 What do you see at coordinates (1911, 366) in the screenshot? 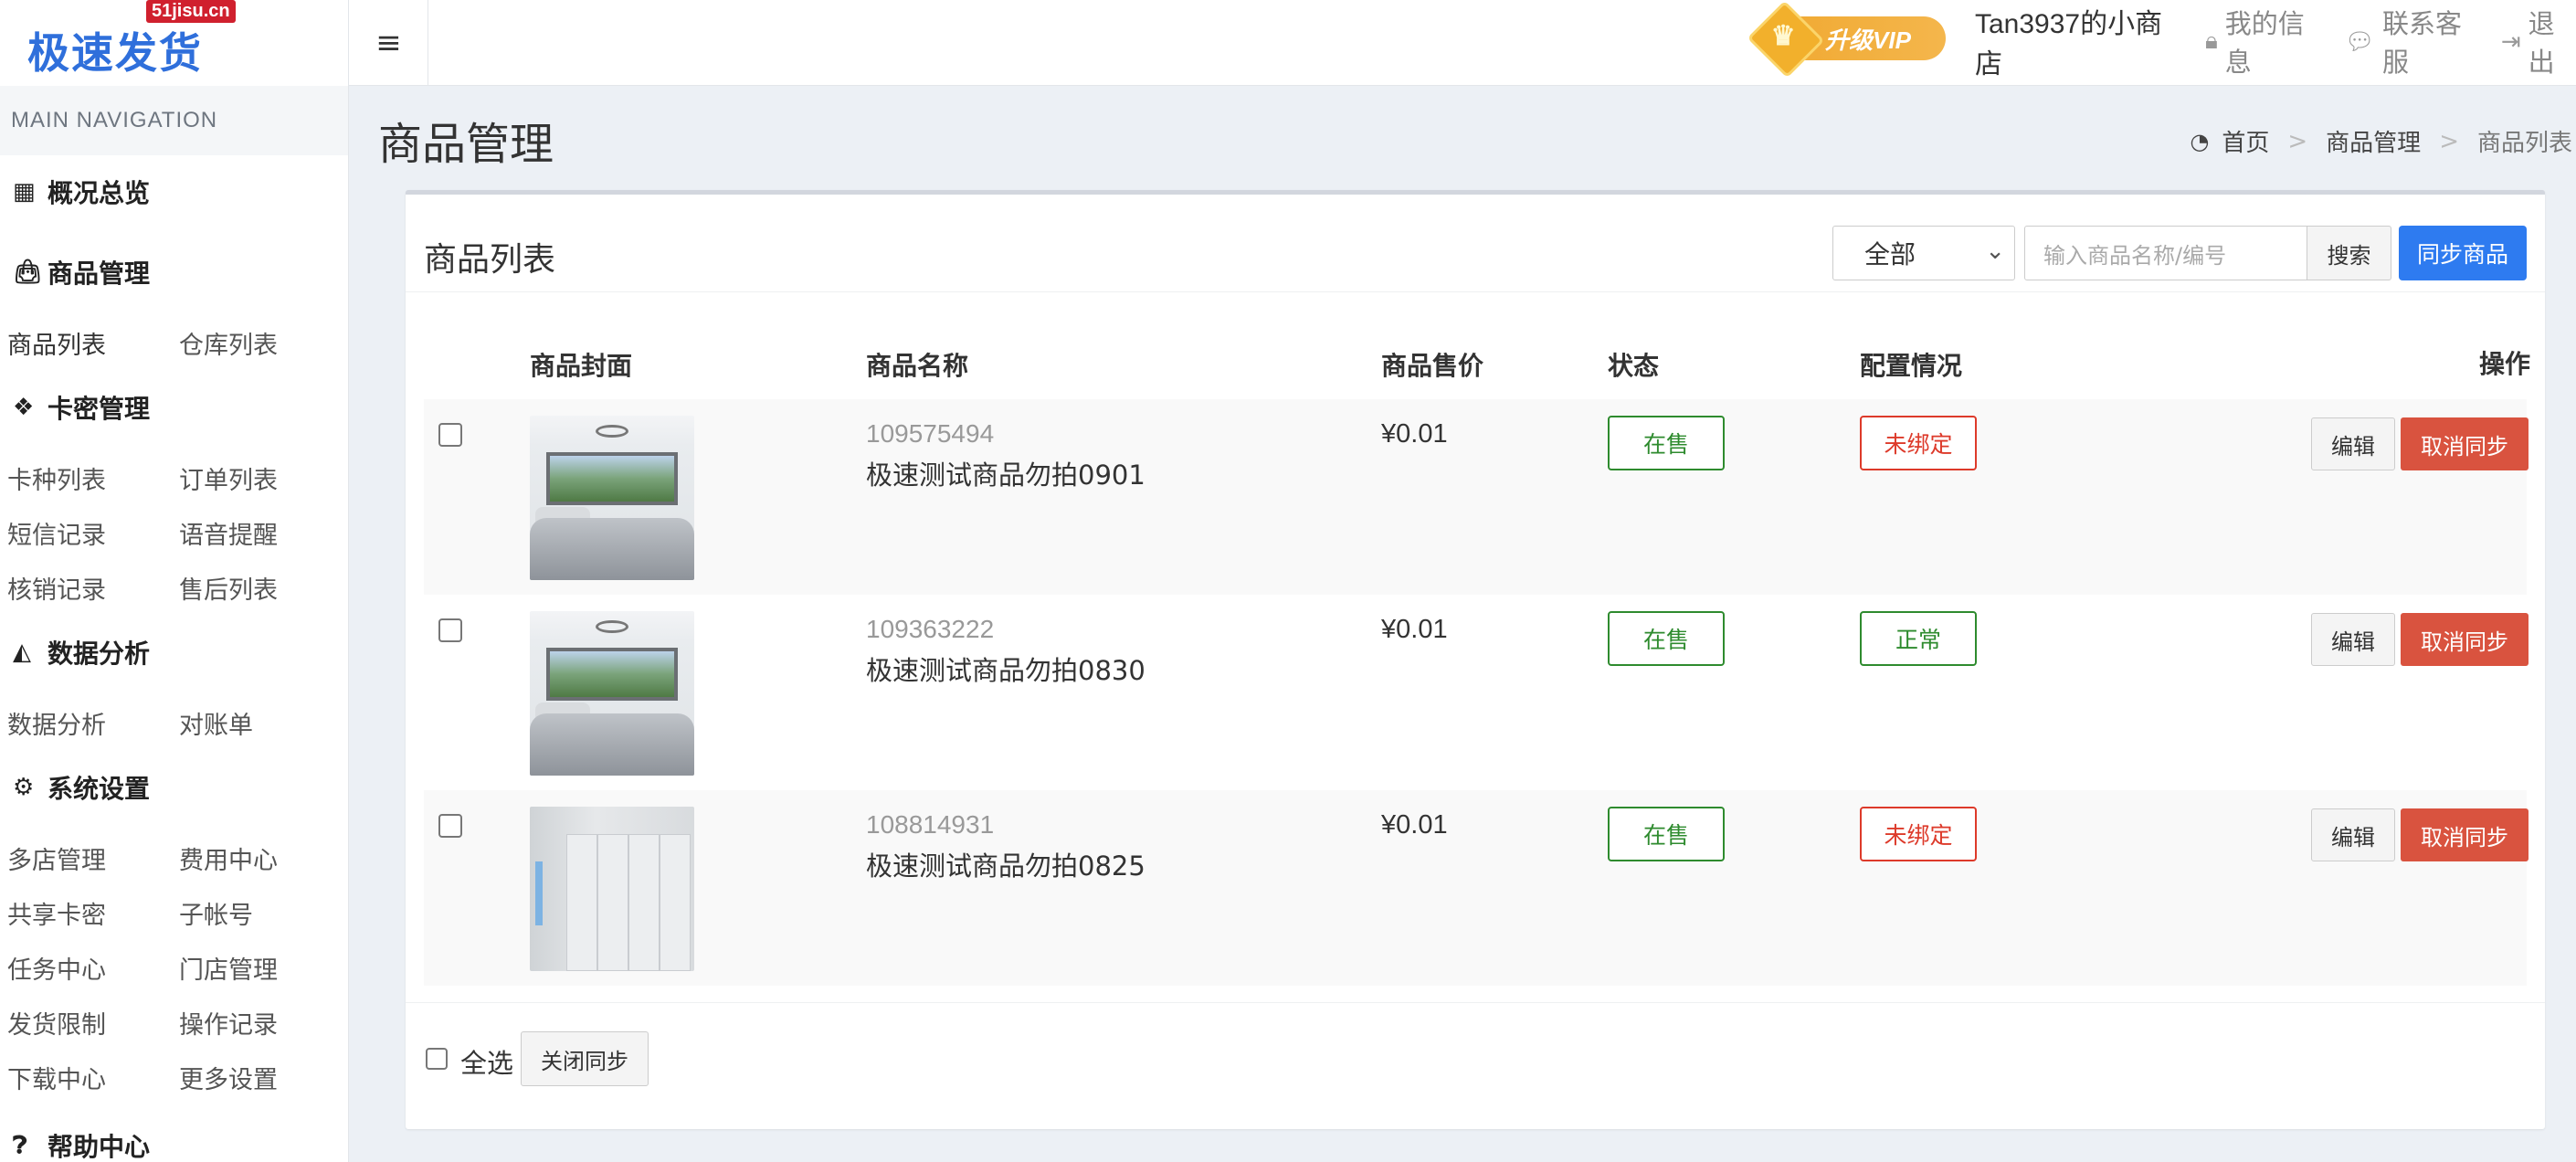
I see `column-header-config: 配置情况` at bounding box center [1911, 366].